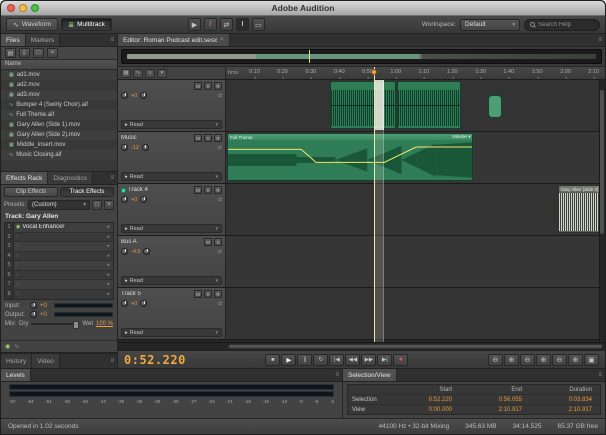 The height and width of the screenshot is (435, 606). What do you see at coordinates (222, 40) in the screenshot?
I see `close-icon: ×` at bounding box center [222, 40].